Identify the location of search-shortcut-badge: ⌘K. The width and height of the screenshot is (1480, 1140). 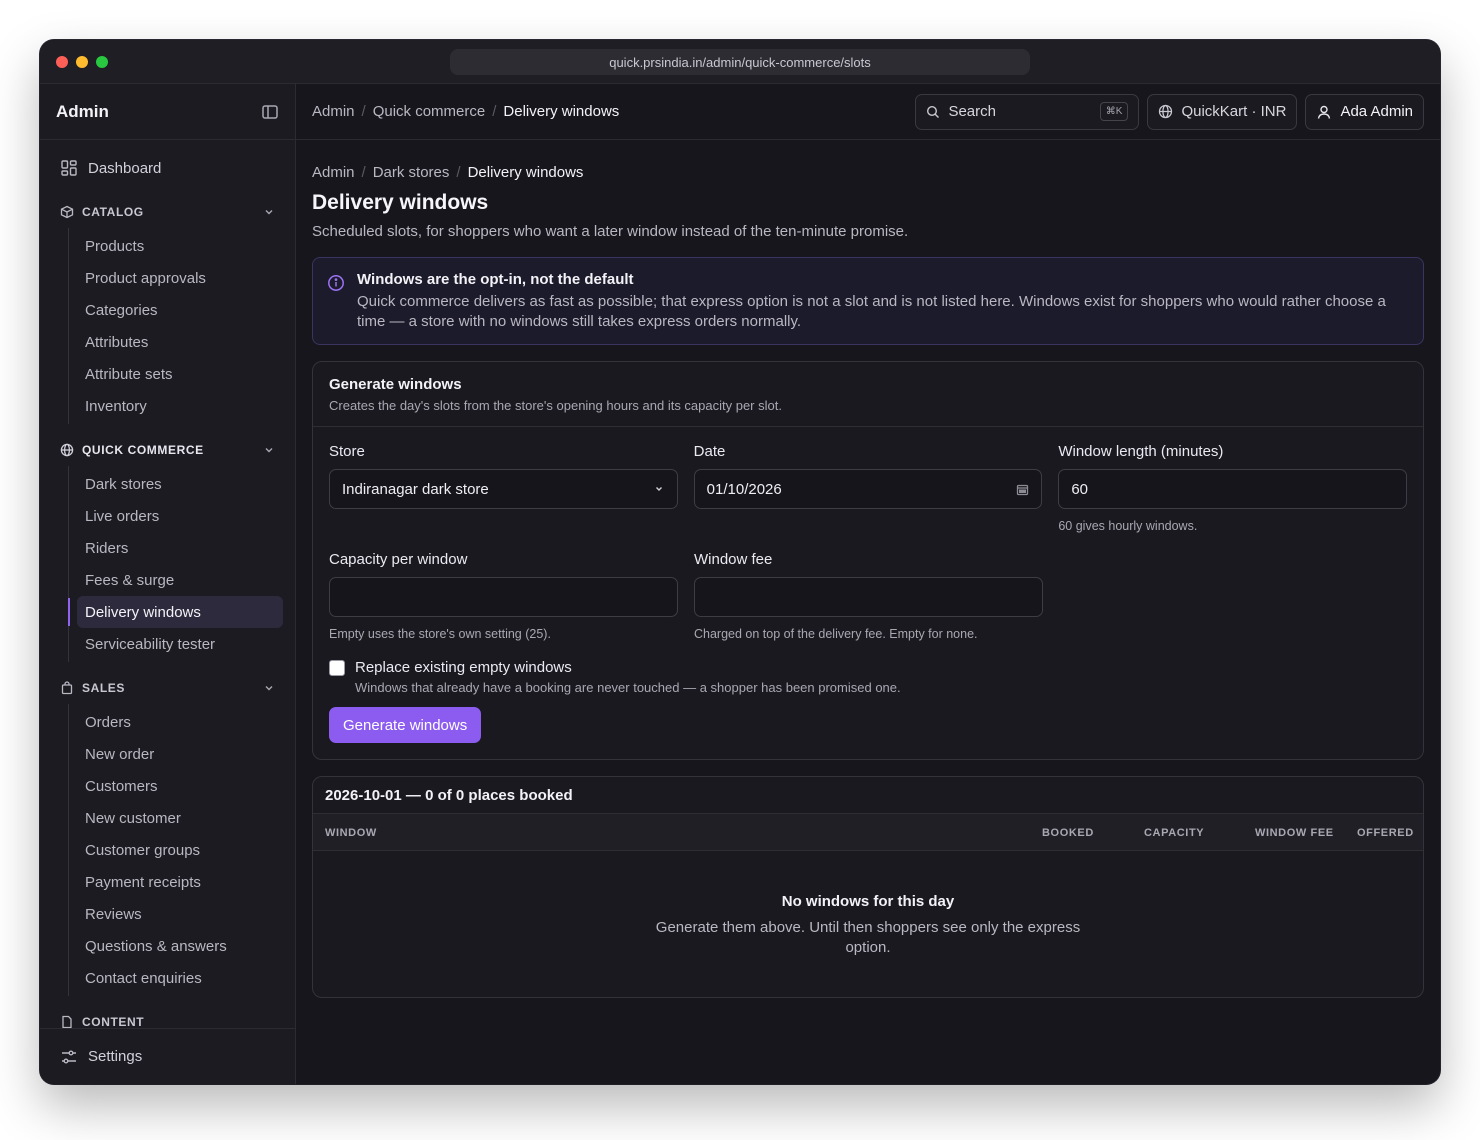
(1114, 111).